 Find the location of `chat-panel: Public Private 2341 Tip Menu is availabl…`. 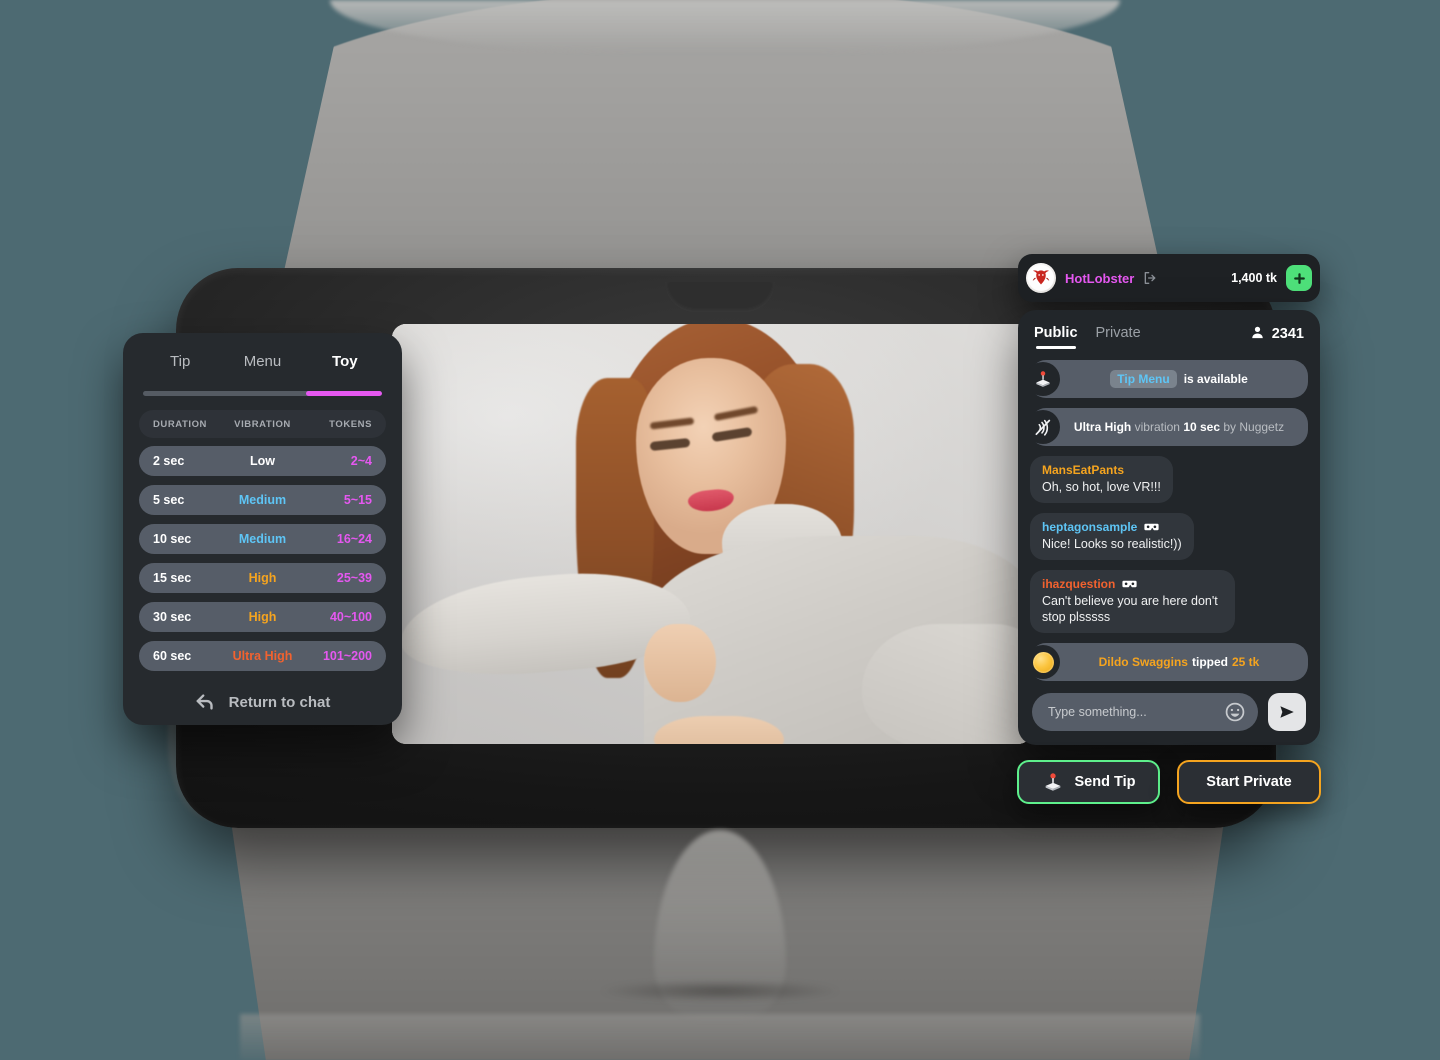

chat-panel: Public Private 2341 Tip Menu is availabl… is located at coordinates (1169, 527).